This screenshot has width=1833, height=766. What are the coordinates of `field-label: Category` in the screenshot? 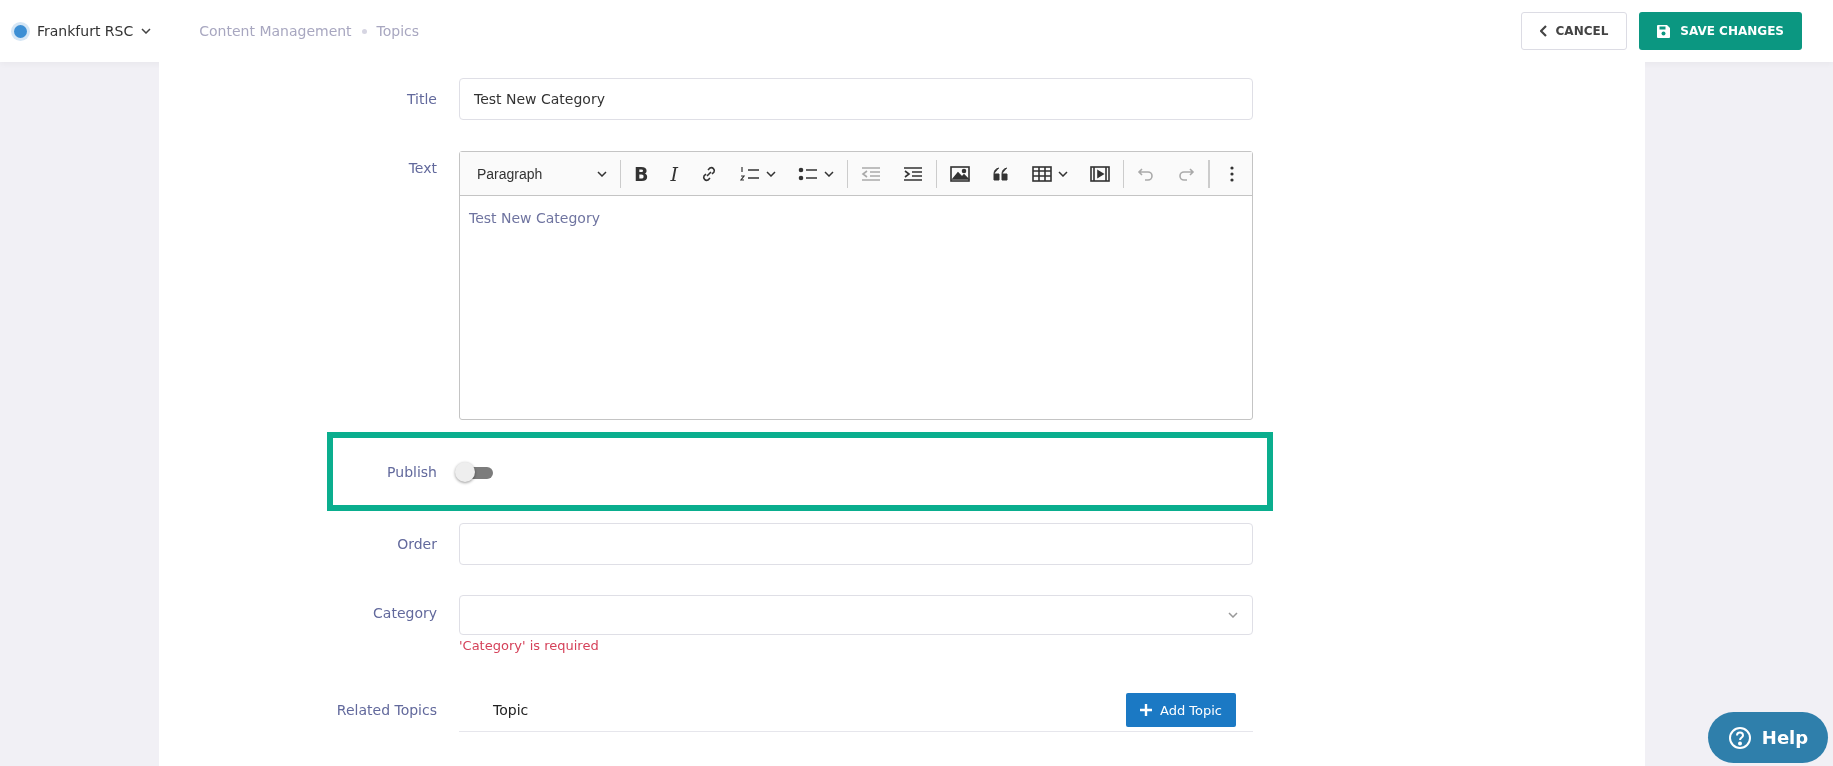 It's located at (404, 613).